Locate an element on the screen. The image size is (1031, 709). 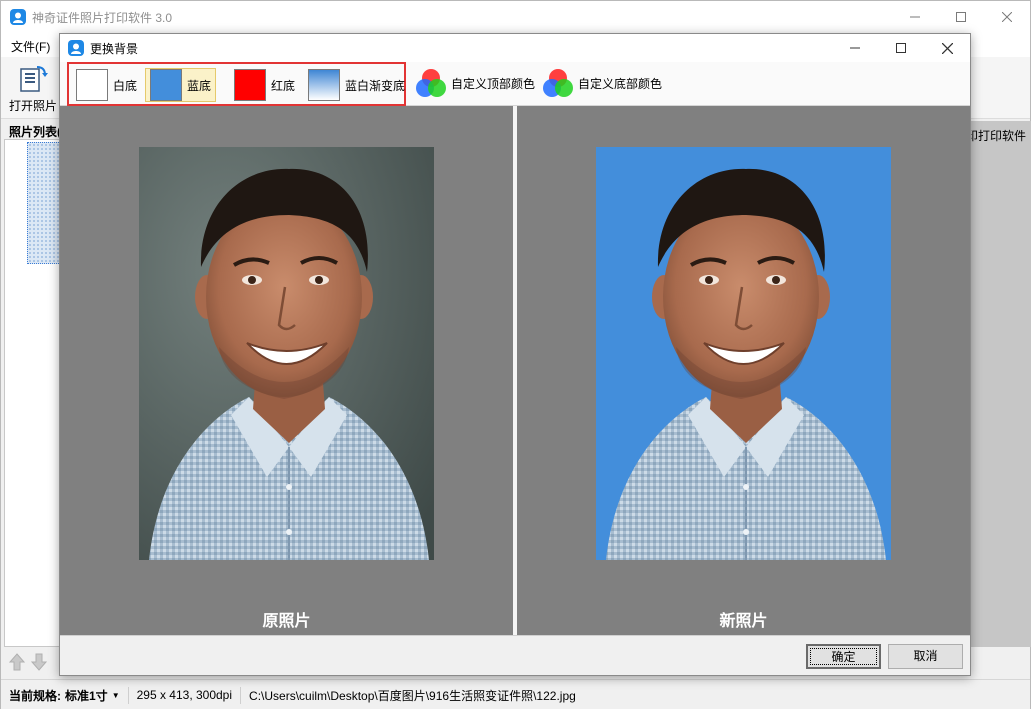
spec-label: 当前规格: is located at coordinates (35, 695).